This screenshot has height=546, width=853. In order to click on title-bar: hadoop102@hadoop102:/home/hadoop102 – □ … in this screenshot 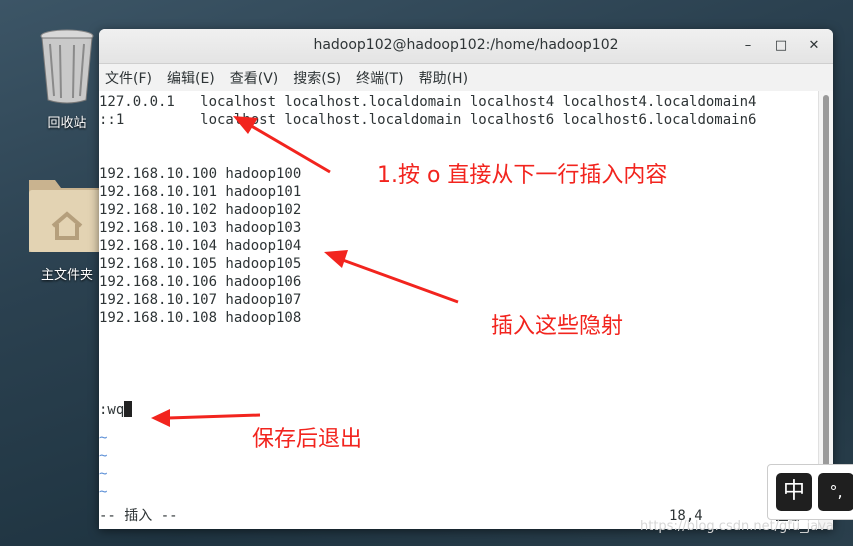, I will do `click(466, 46)`.